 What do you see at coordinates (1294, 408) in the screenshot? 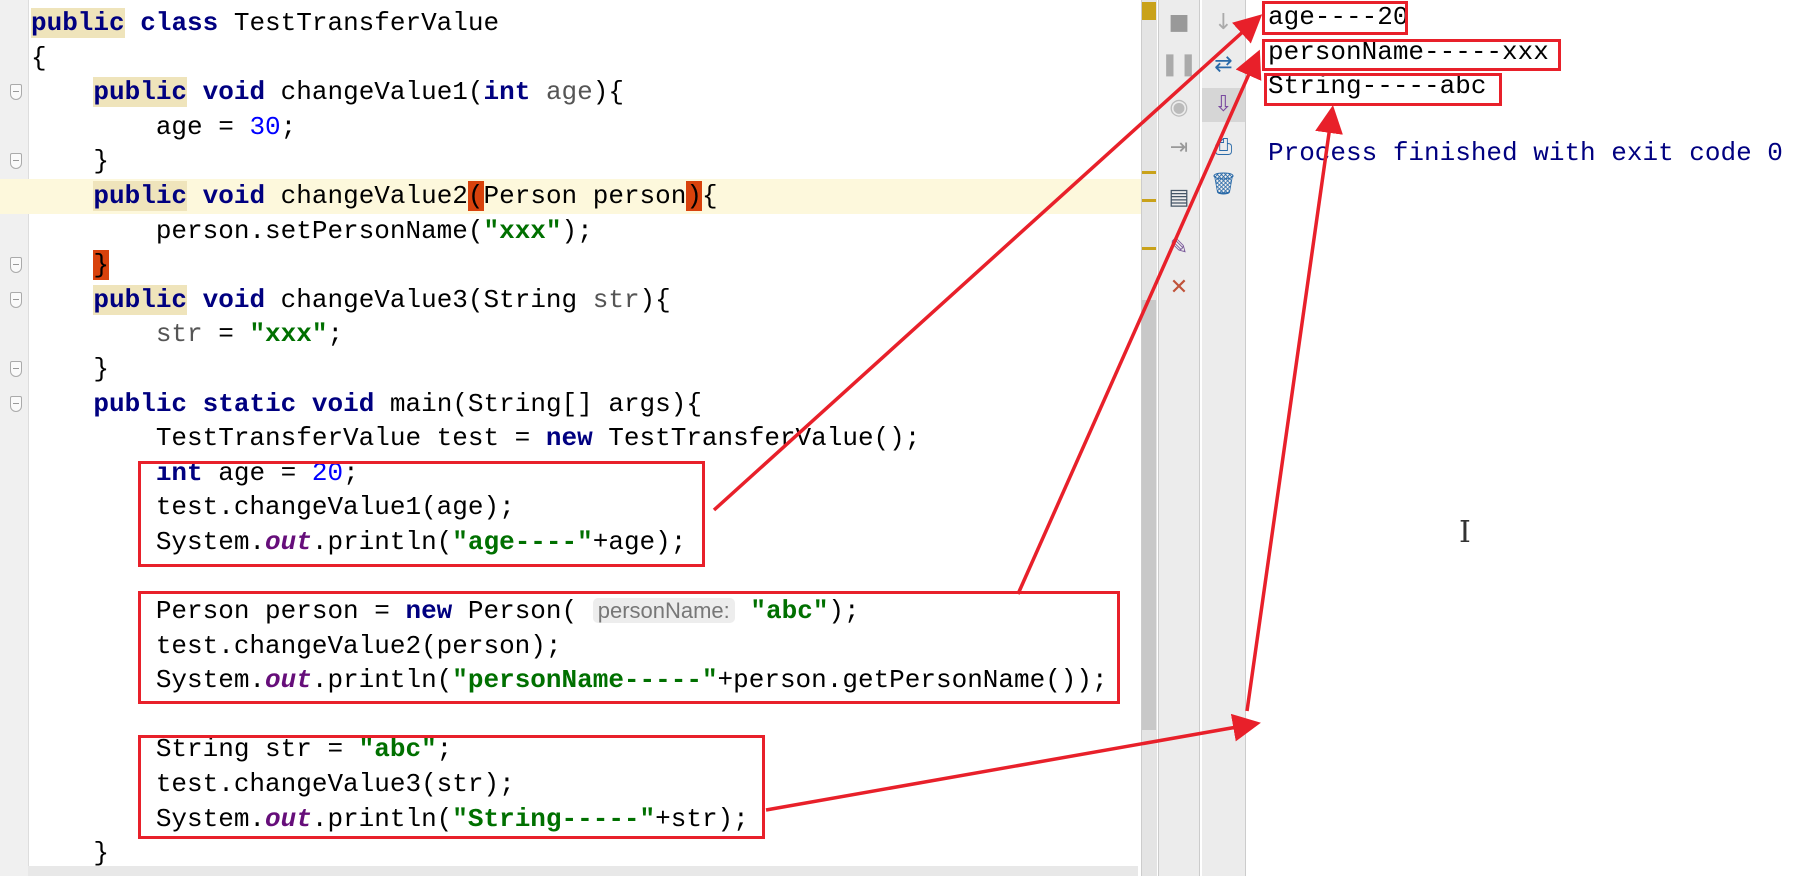
I see `arrow-string-up` at bounding box center [1294, 408].